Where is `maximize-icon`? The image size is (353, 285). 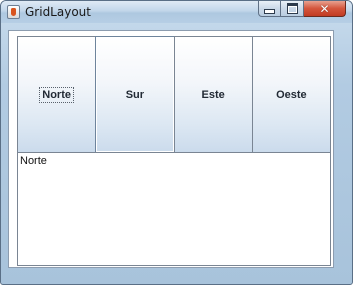
maximize-icon is located at coordinates (292, 8).